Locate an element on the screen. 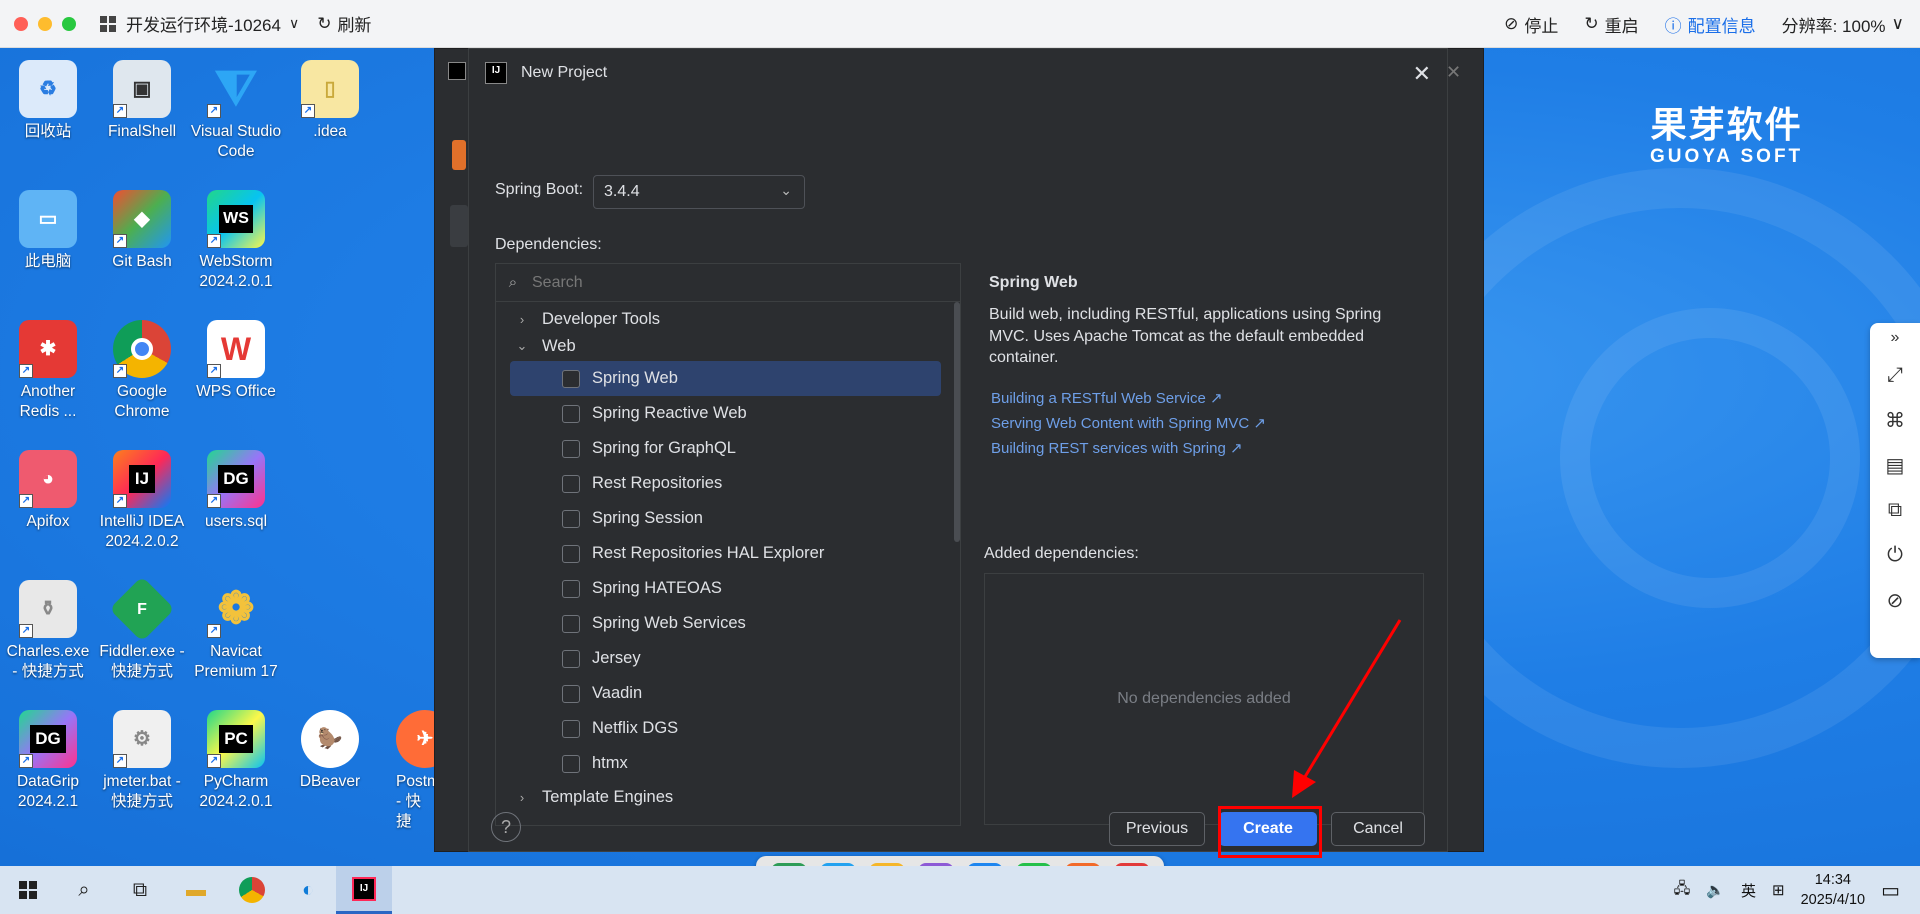 The image size is (1920, 914). config-label: 配置信息 is located at coordinates (1721, 26).